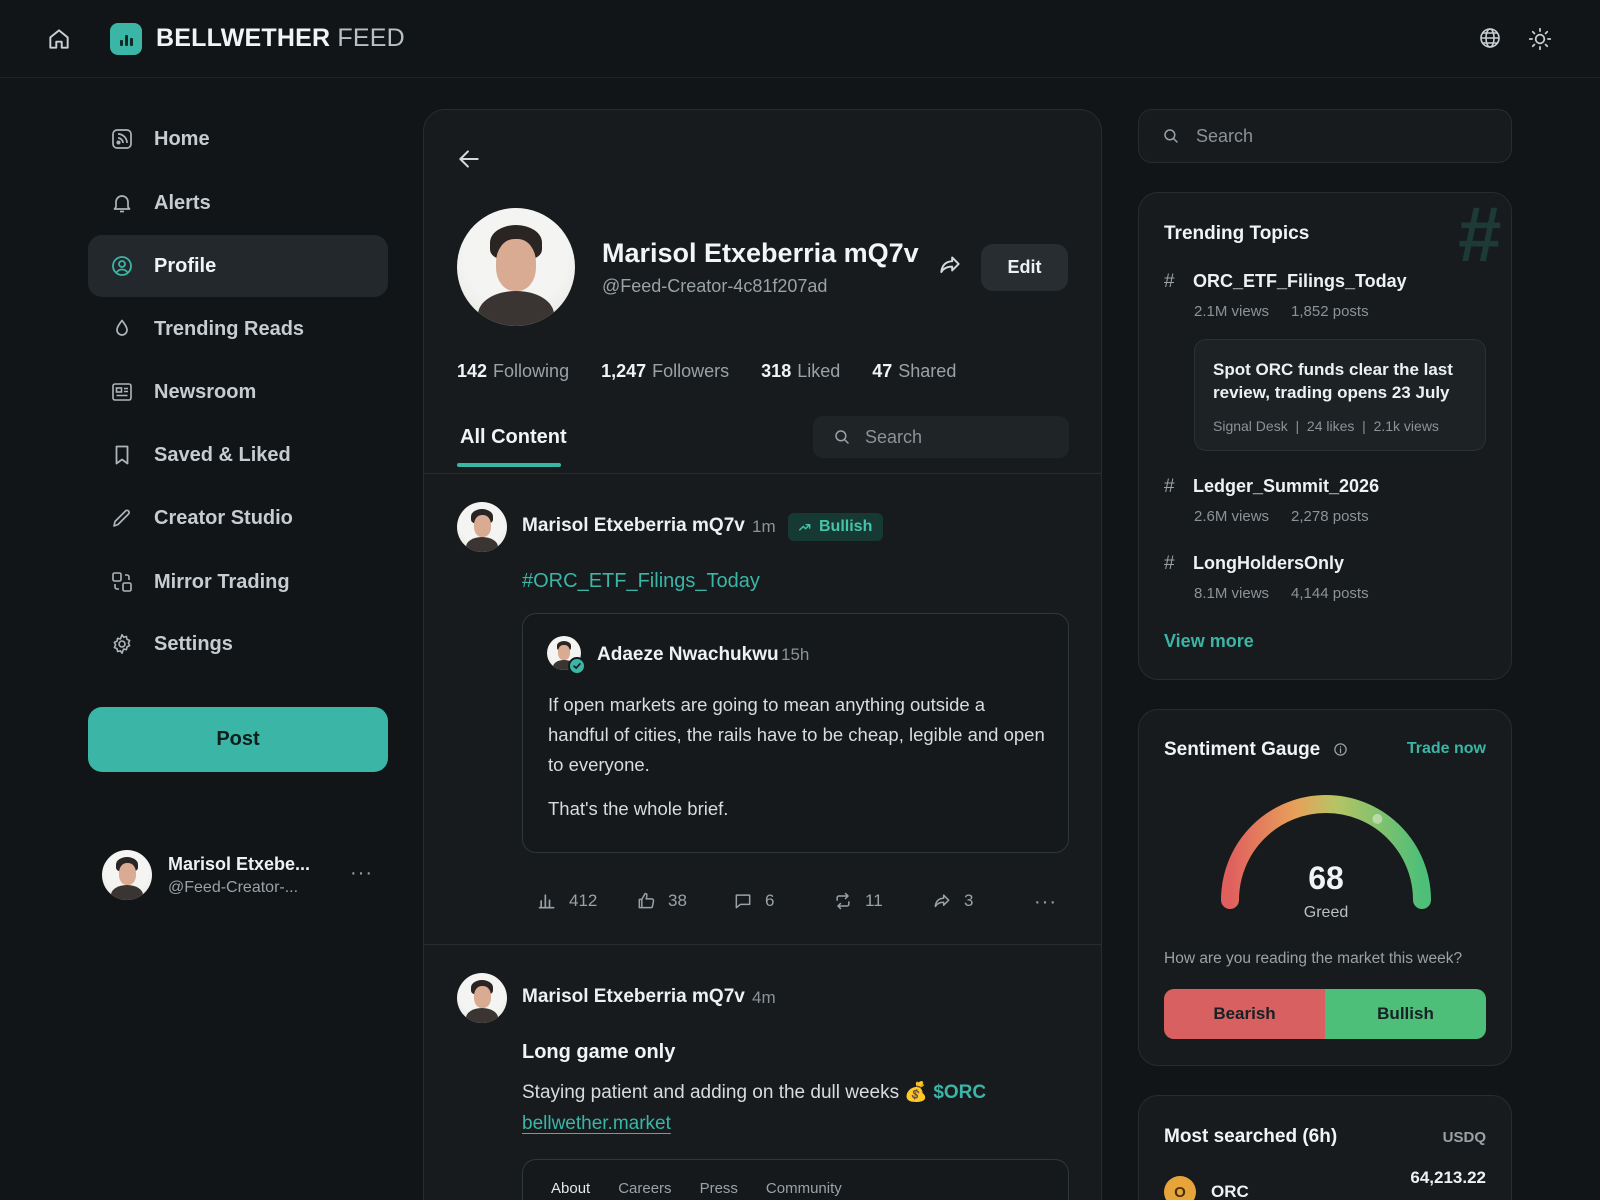 Image resolution: width=1600 pixels, height=1200 pixels. I want to click on sidebar-item-label: Mirror Trading, so click(222, 581).